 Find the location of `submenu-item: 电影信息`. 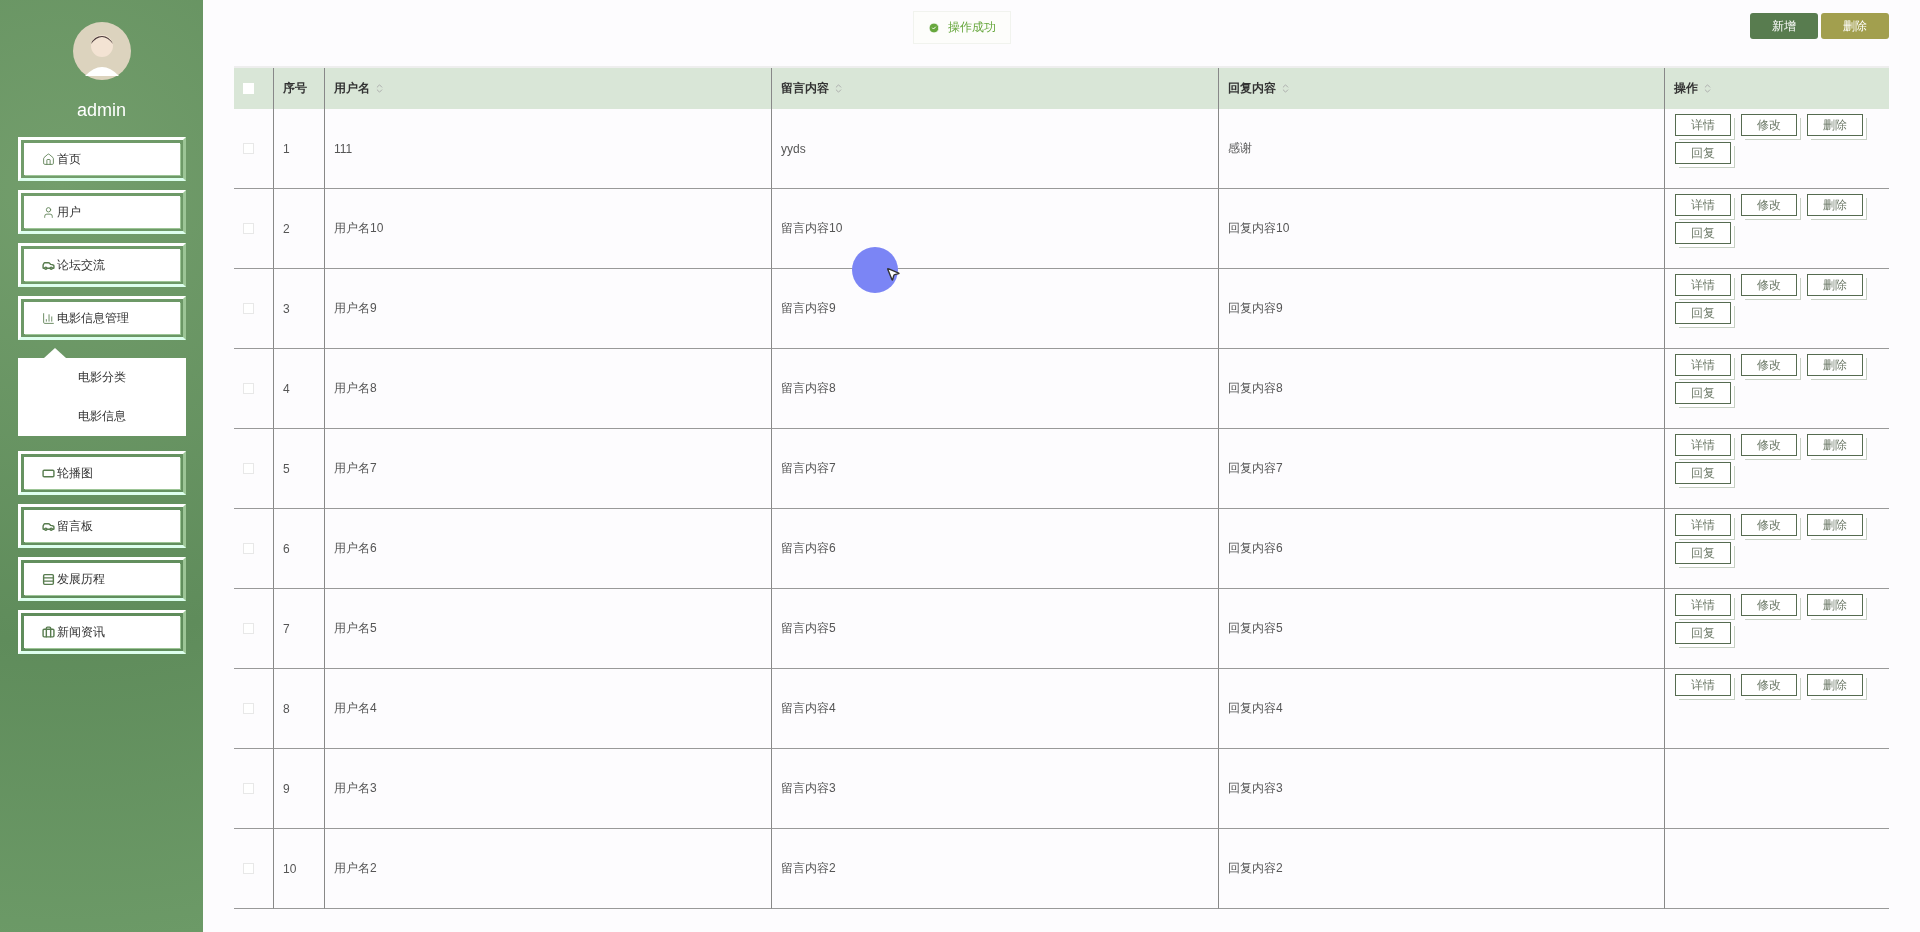

submenu-item: 电影信息 is located at coordinates (101, 416).